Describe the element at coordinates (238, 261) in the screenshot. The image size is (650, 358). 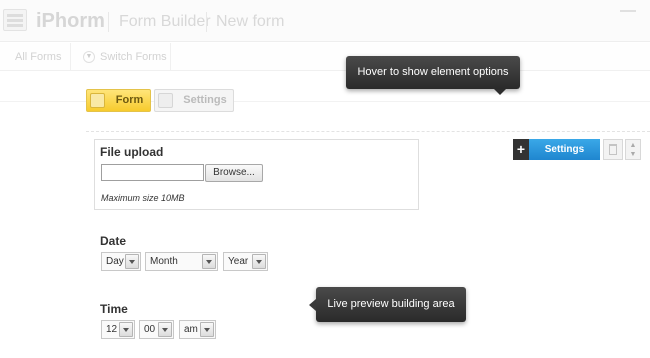
I see `year-select-value: Year` at that location.